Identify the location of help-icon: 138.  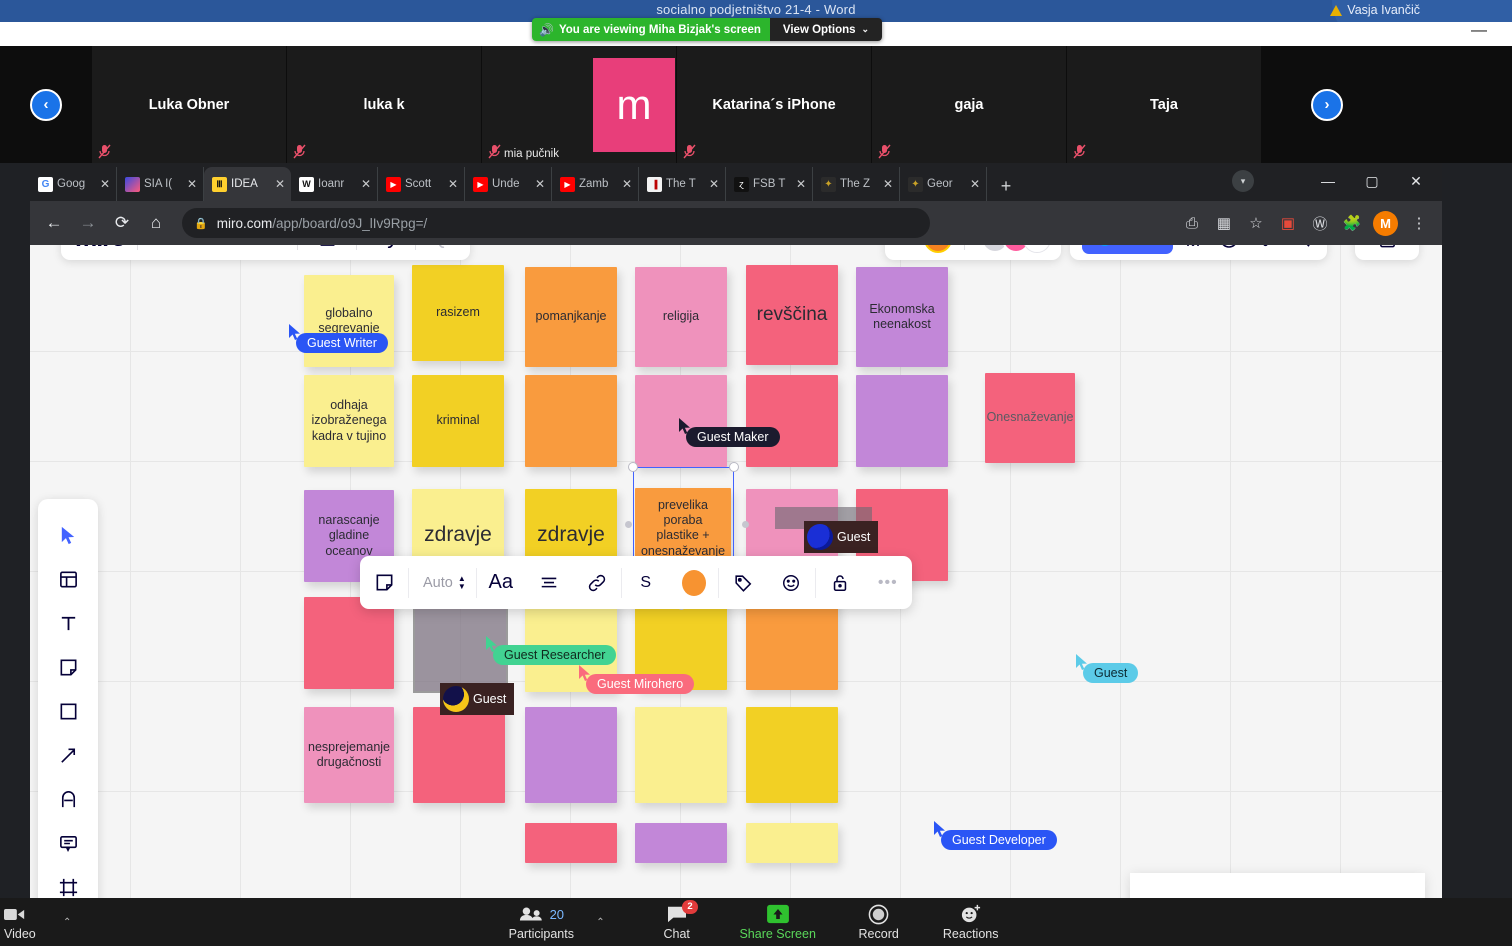
(1229, 250).